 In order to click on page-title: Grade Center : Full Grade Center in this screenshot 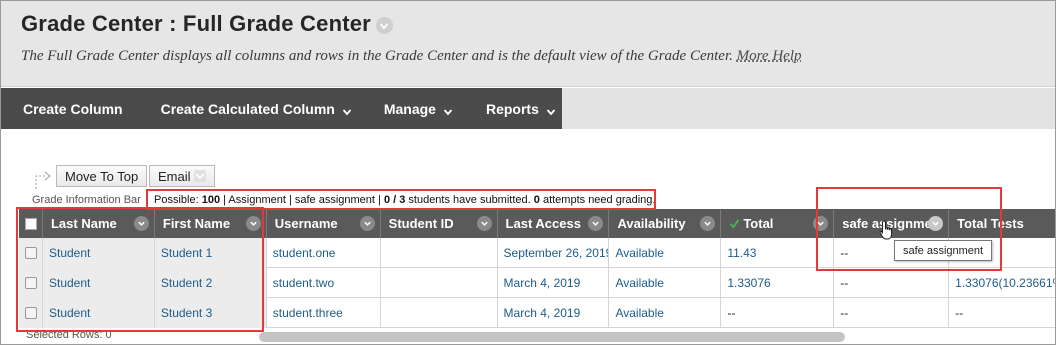, I will do `click(196, 23)`.